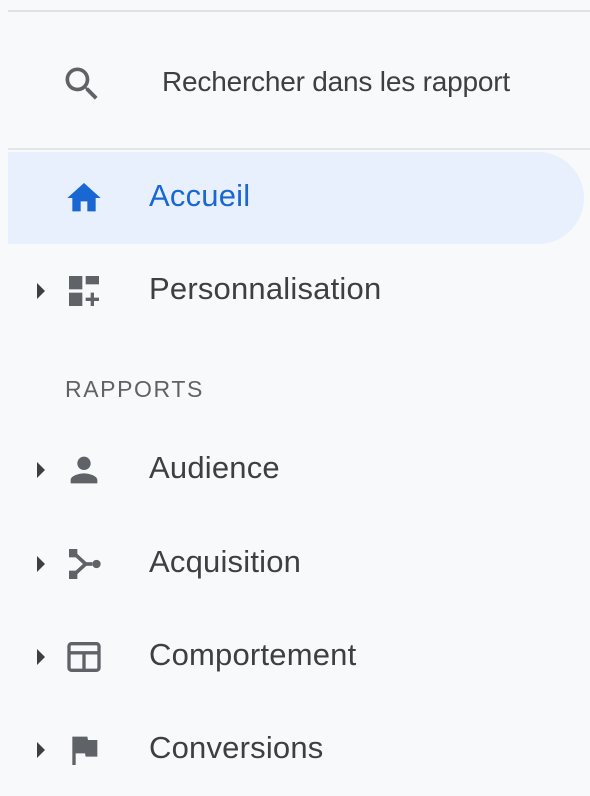 The width and height of the screenshot is (590, 796). I want to click on top-border, so click(299, 11).